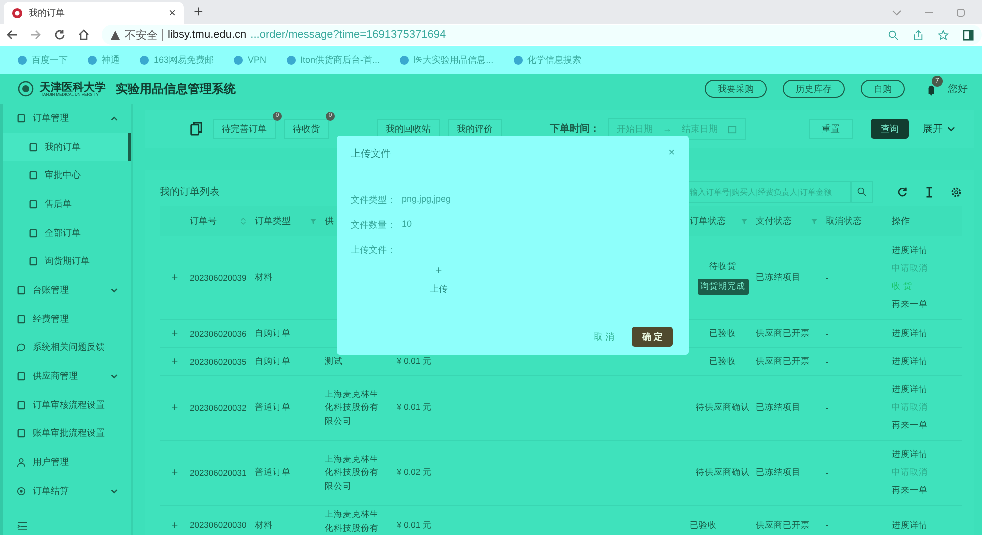  Describe the element at coordinates (172, 13) in the screenshot. I see `close-tab-button: ×` at that location.